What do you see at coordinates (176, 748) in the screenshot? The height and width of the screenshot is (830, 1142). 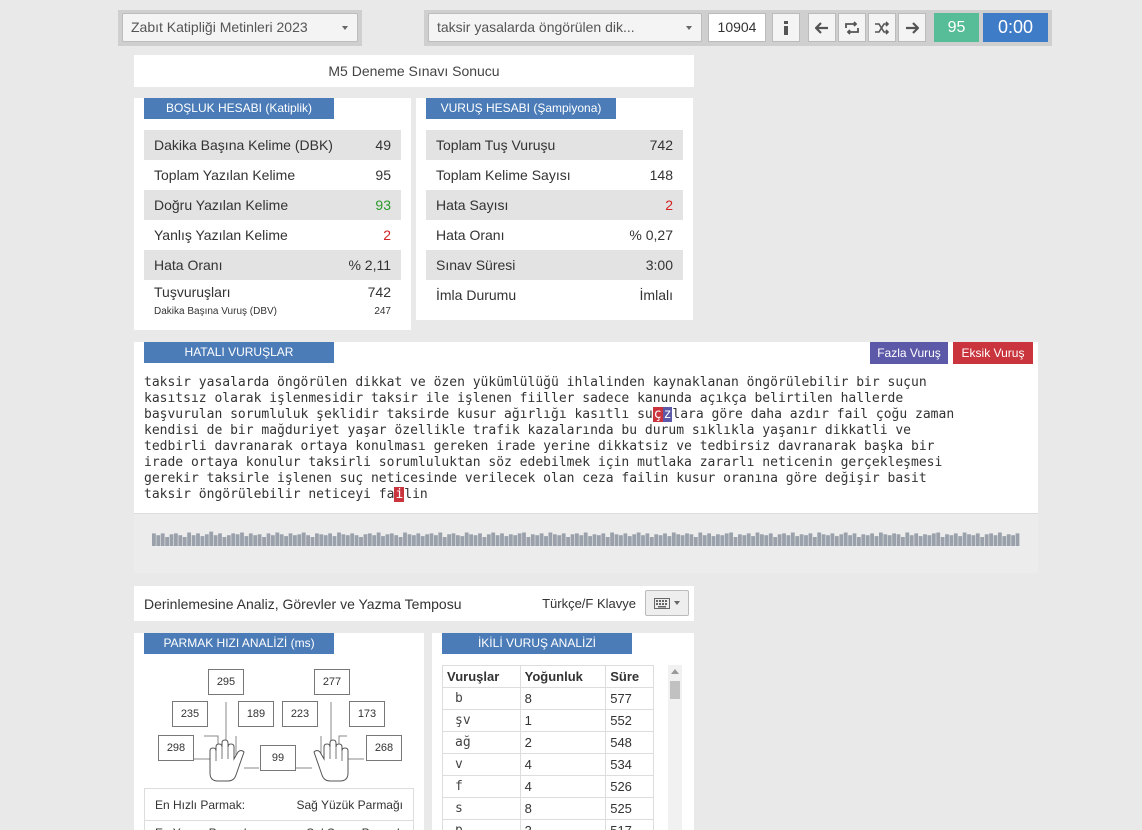 I see `left-pinky-speed: 298` at bounding box center [176, 748].